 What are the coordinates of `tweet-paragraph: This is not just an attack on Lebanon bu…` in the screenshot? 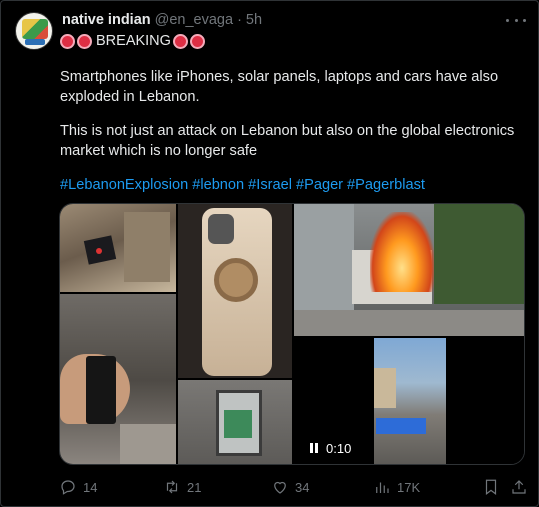 It's located at (287, 141).